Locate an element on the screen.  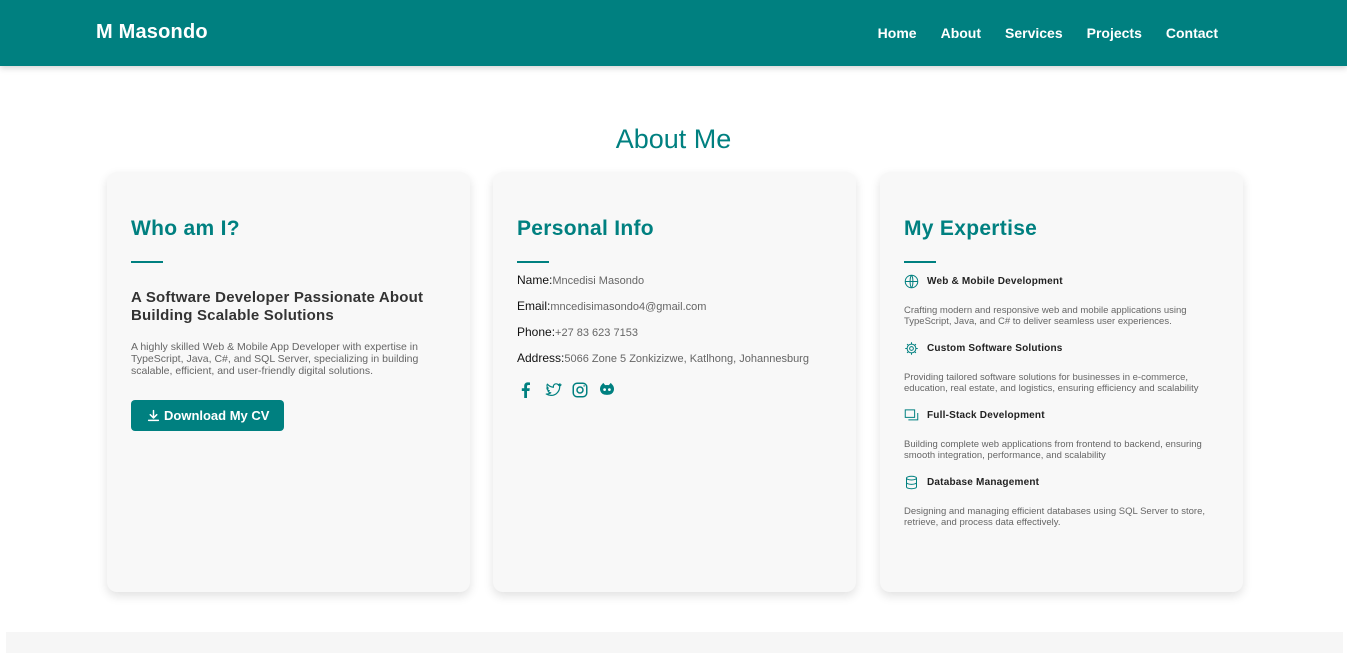
social-links is located at coordinates (674, 390).